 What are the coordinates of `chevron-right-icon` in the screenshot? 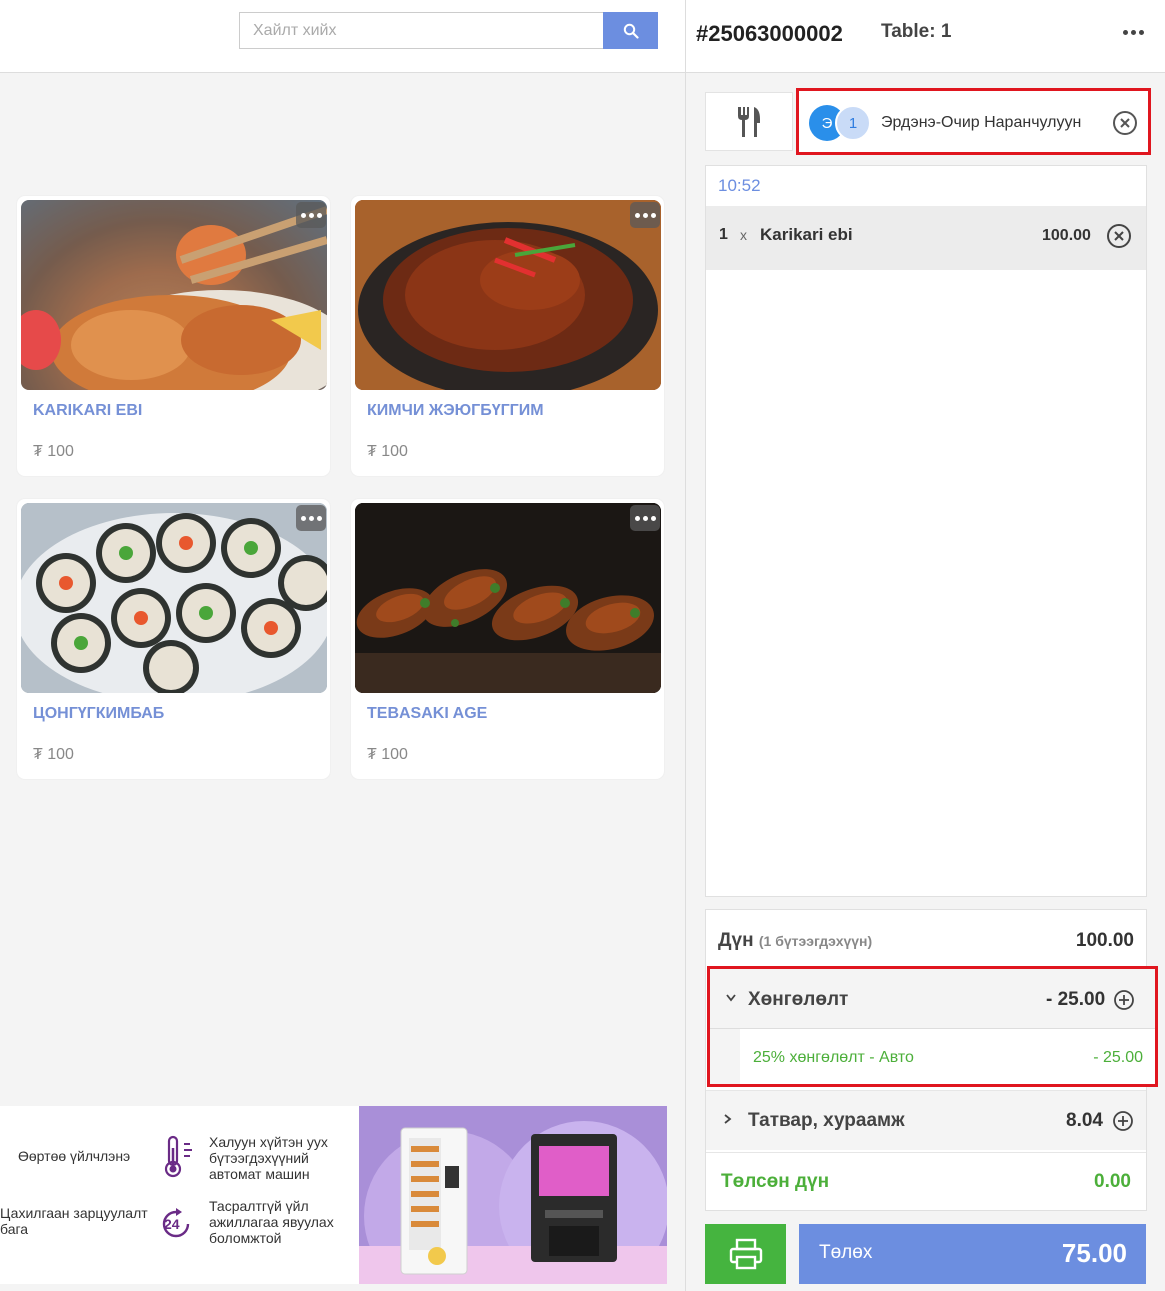 It's located at (728, 1119).